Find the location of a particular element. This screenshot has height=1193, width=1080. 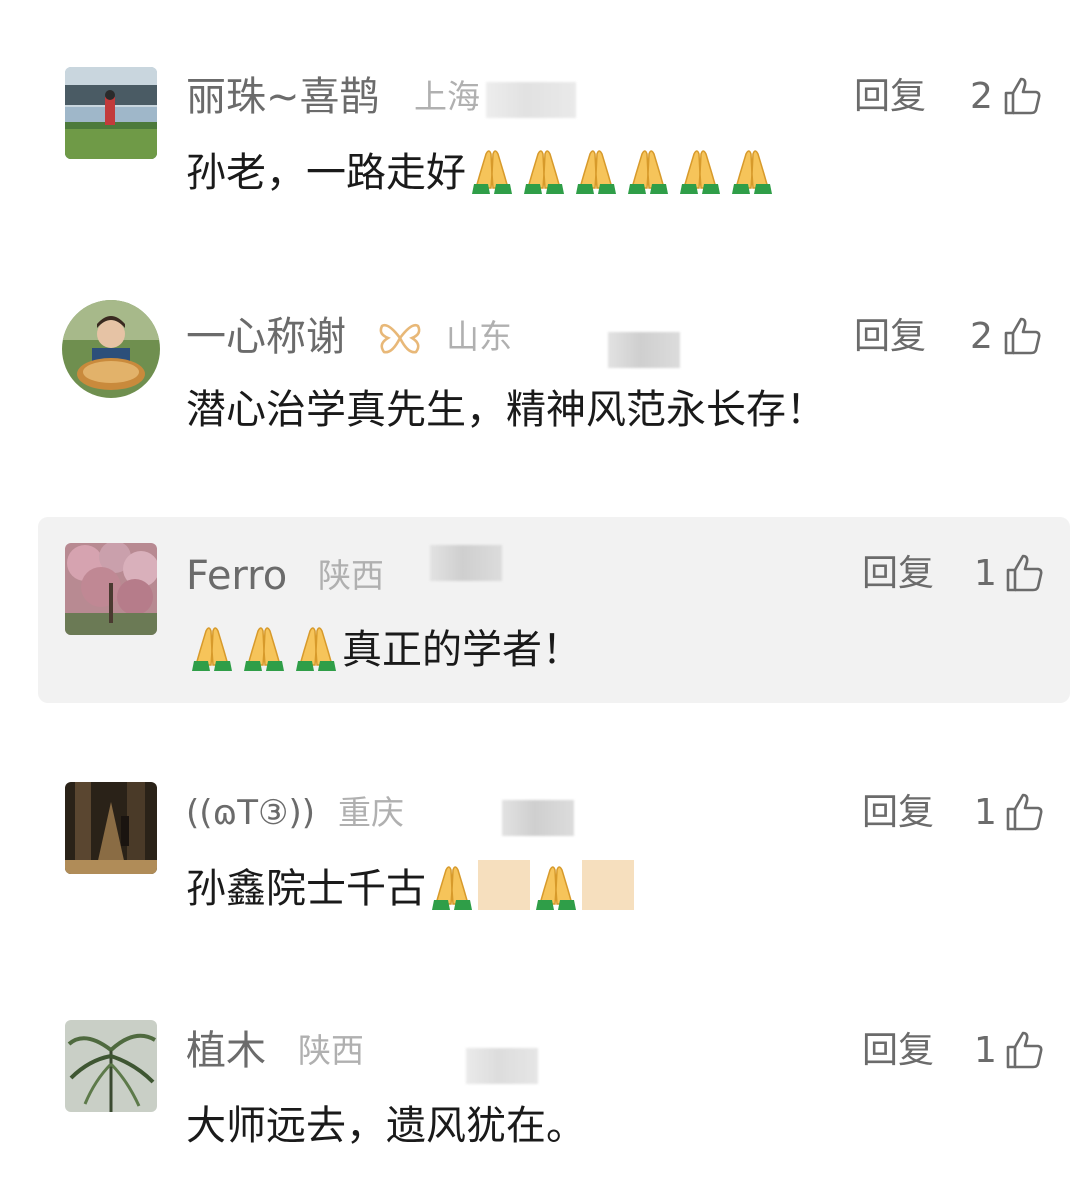

user-name: 丽珠~喜鹊 is located at coordinates (283, 97).